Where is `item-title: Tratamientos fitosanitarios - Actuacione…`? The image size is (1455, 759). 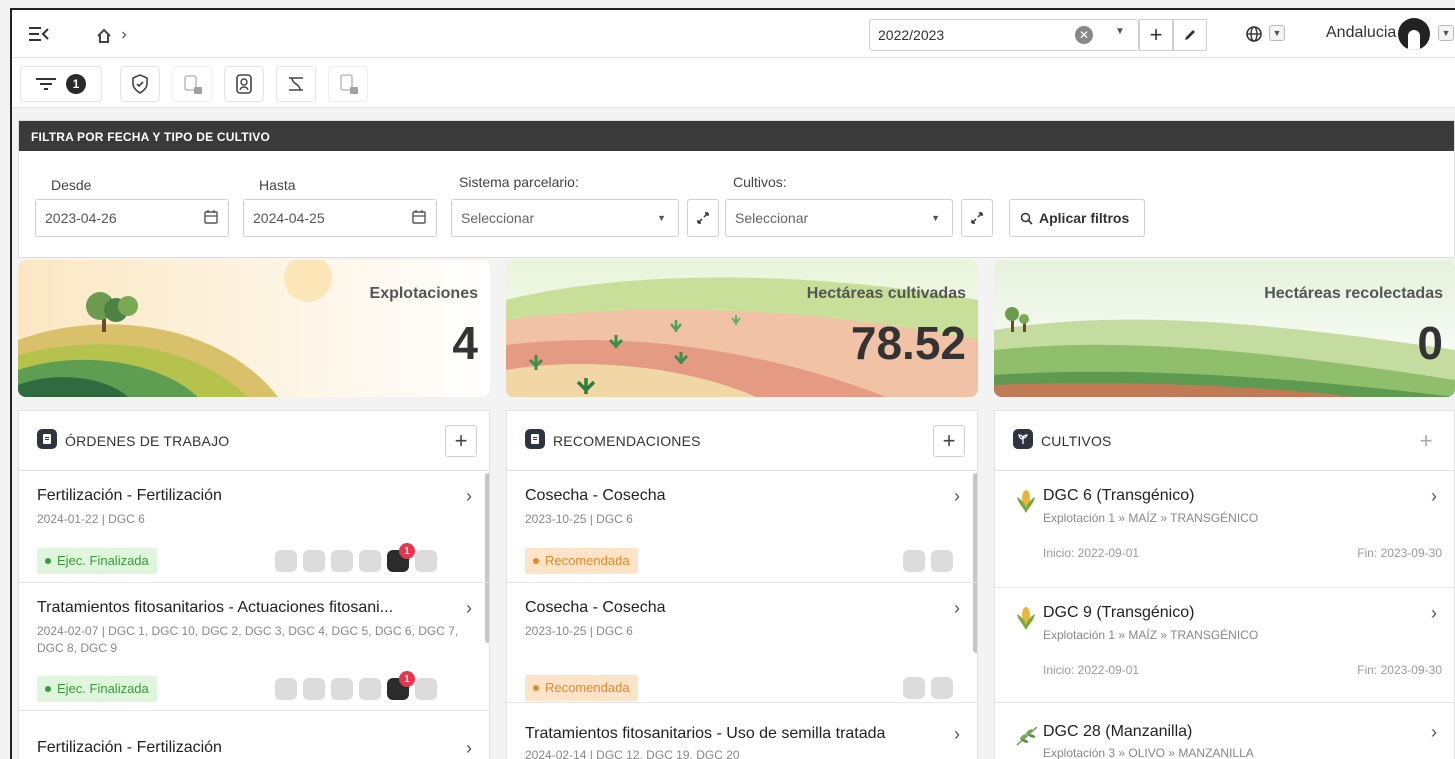
item-title: Tratamientos fitosanitarios - Actuacione… is located at coordinates (215, 607).